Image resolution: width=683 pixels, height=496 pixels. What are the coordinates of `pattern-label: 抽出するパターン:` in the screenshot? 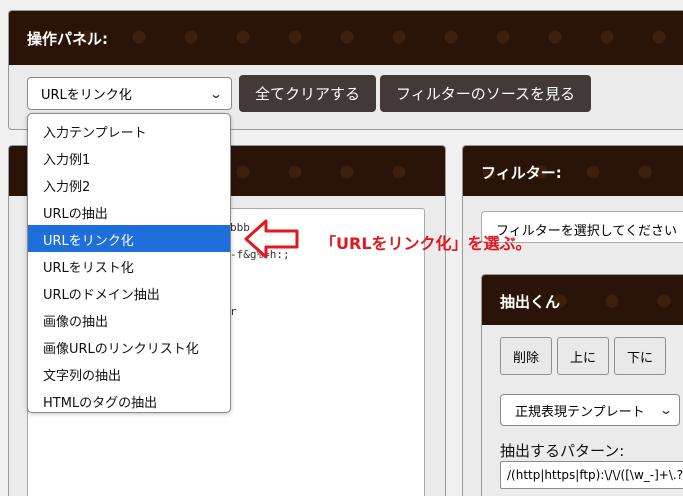 It's located at (562, 451).